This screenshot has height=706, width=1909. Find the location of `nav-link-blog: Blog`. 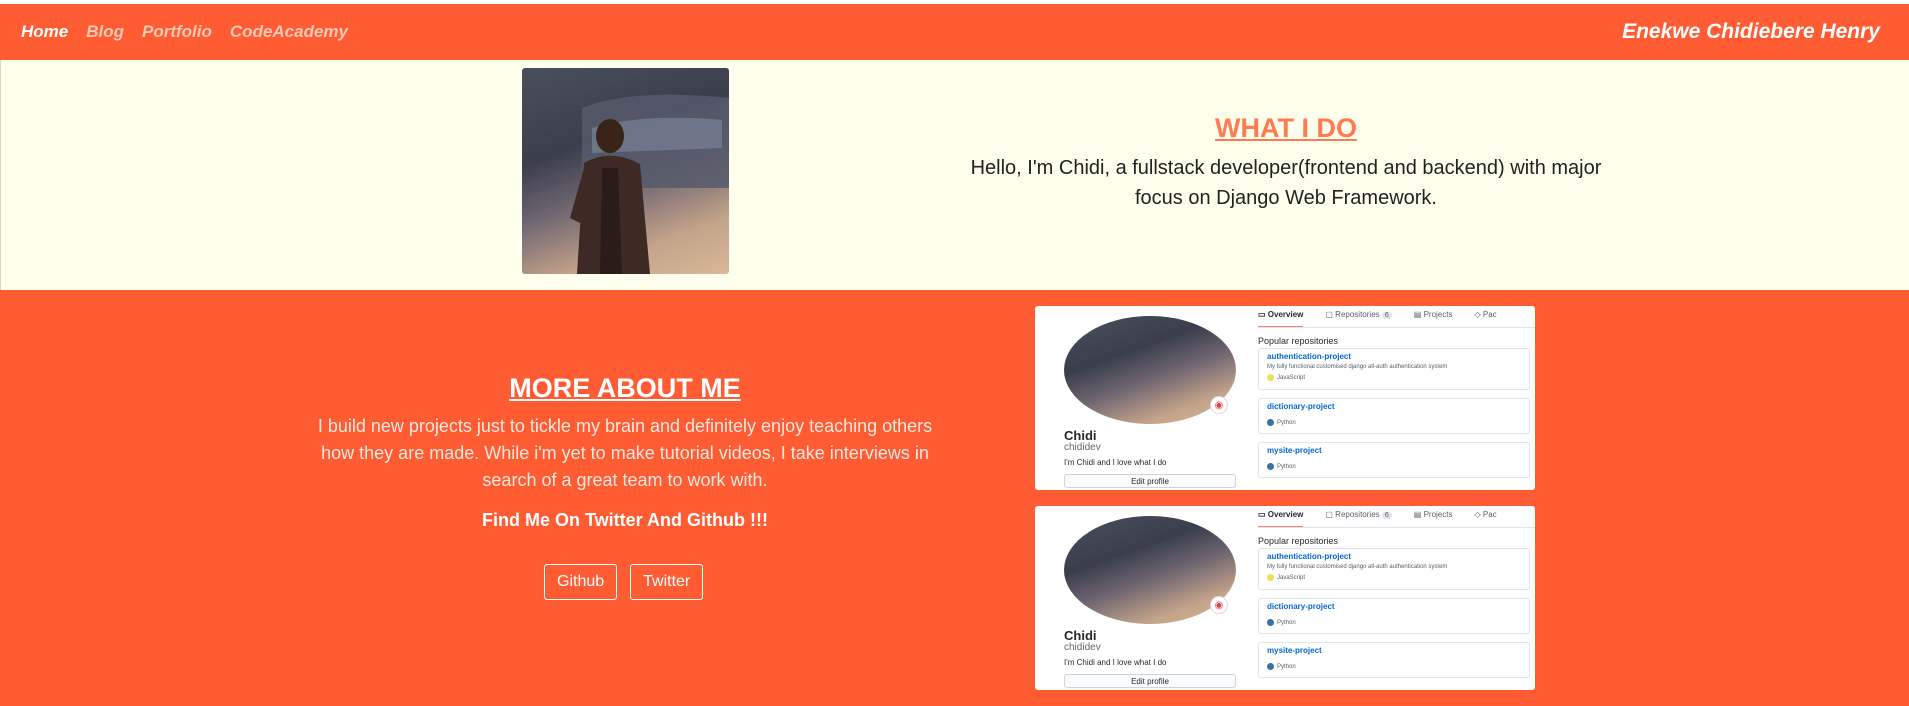

nav-link-blog: Blog is located at coordinates (105, 32).